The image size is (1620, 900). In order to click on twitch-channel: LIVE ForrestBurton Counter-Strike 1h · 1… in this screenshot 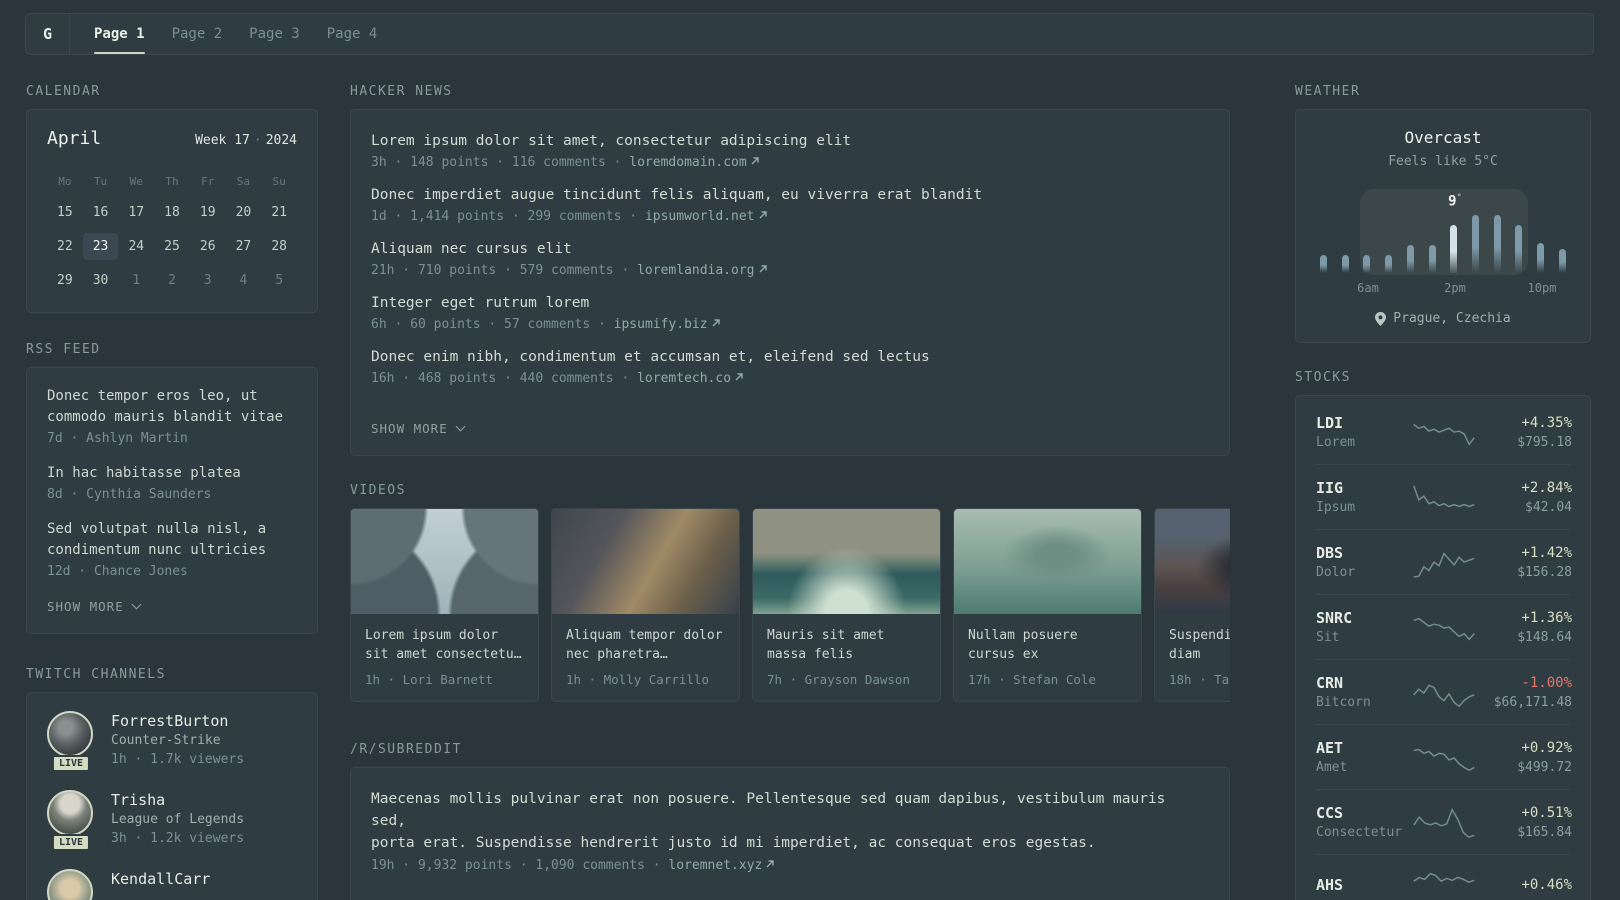, I will do `click(172, 741)`.